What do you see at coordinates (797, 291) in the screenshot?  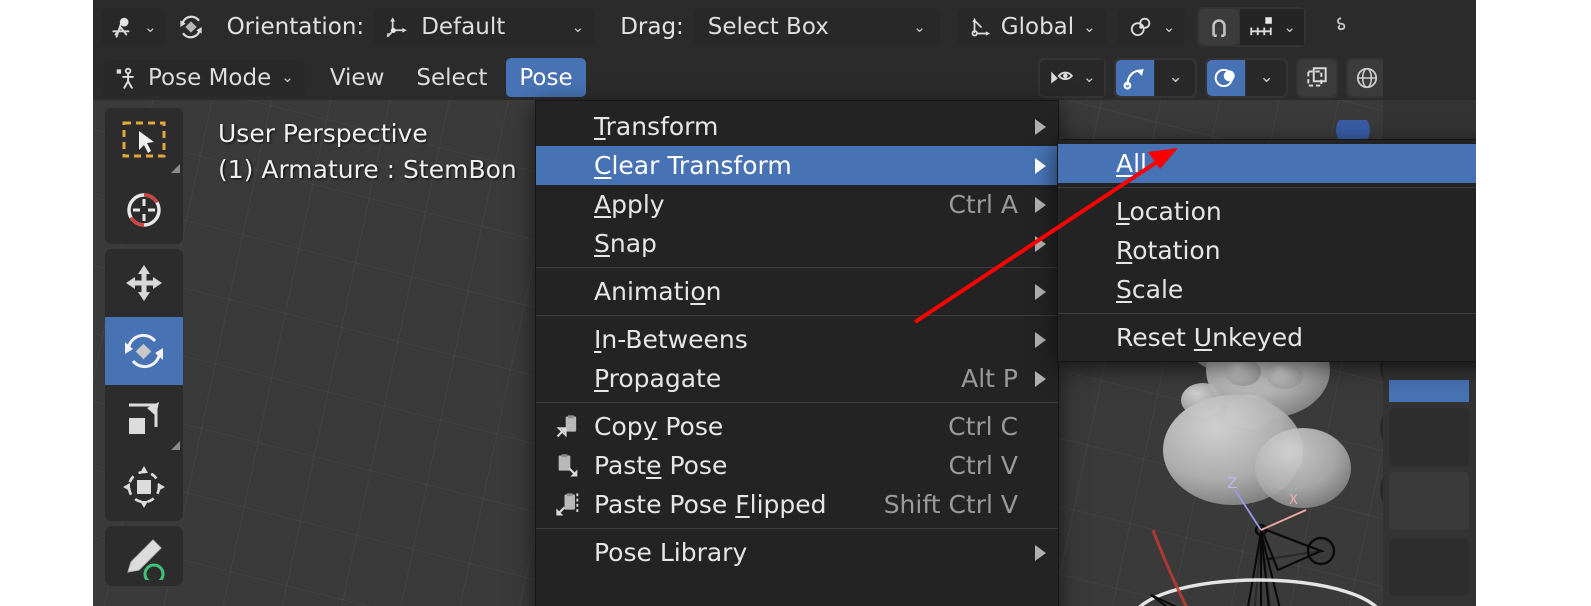 I see `menu-item-animation: Animation` at bounding box center [797, 291].